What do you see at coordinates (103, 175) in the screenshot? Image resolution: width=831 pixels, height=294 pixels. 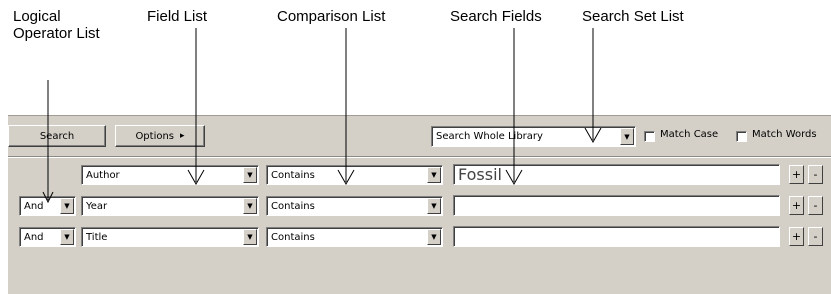 I see `field-list-value: Author` at bounding box center [103, 175].